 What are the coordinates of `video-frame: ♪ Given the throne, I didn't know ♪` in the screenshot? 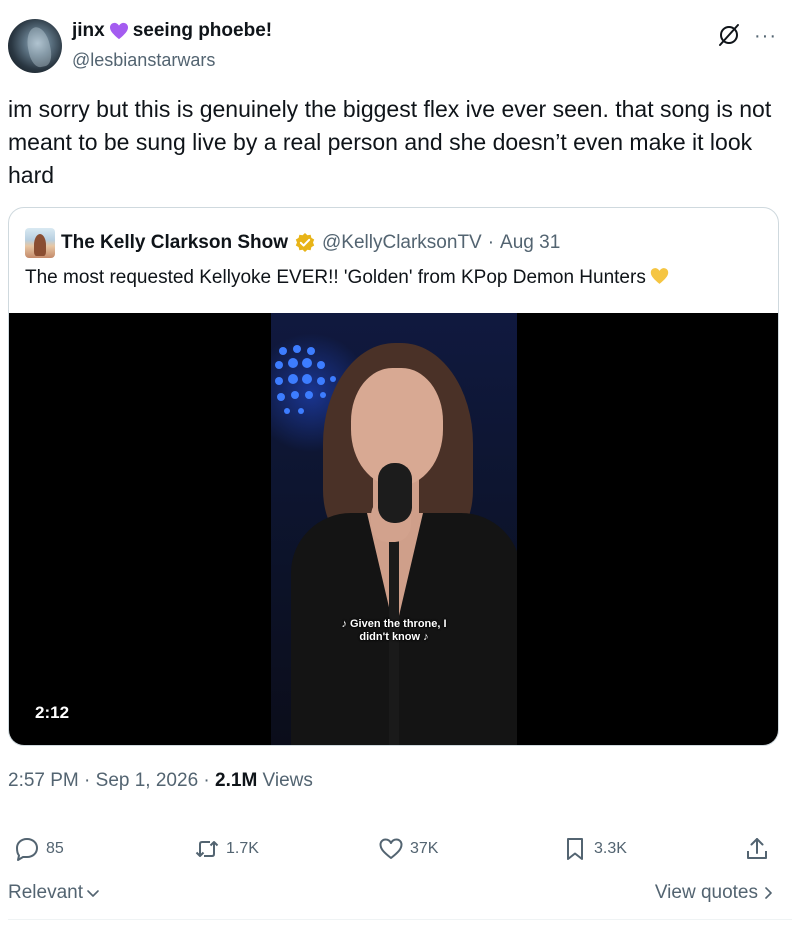 It's located at (394, 529).